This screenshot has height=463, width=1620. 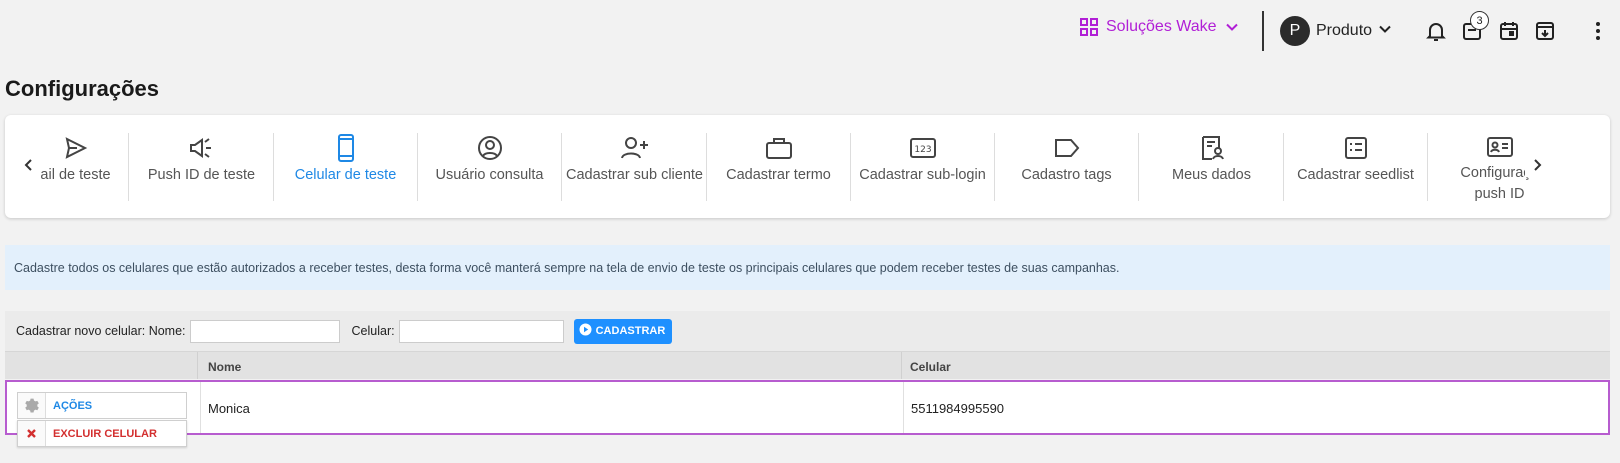 What do you see at coordinates (930, 367) in the screenshot?
I see `column-header-celular: Celular` at bounding box center [930, 367].